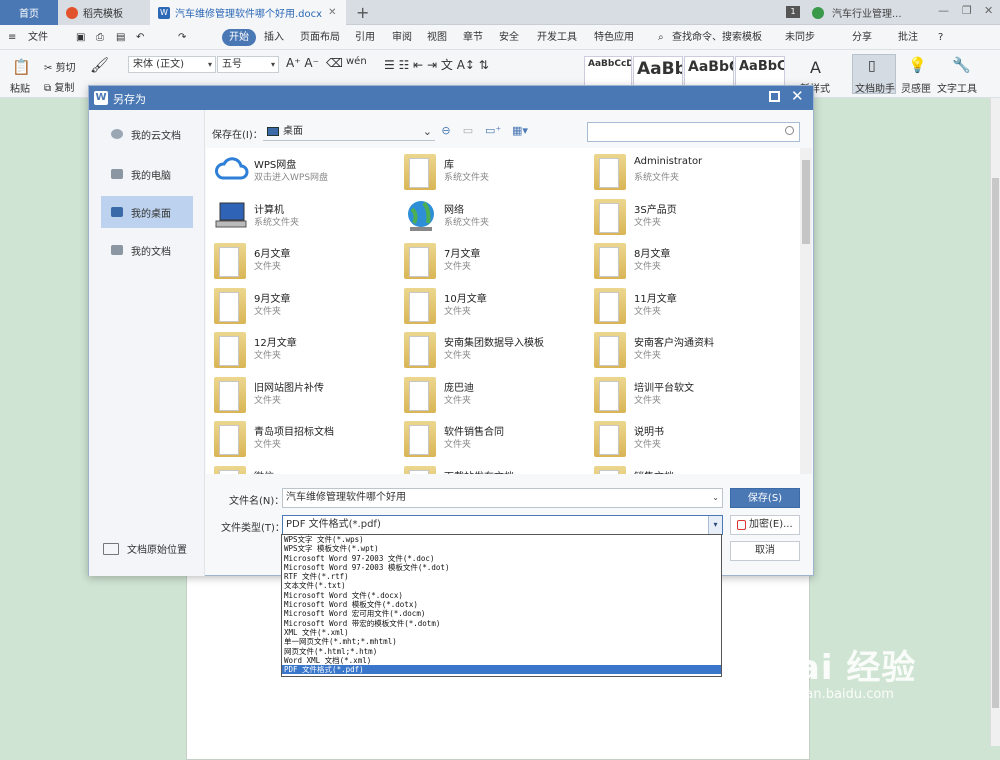 This screenshot has height=760, width=1000. What do you see at coordinates (120, 37) in the screenshot?
I see `print-icon: ▤` at bounding box center [120, 37].